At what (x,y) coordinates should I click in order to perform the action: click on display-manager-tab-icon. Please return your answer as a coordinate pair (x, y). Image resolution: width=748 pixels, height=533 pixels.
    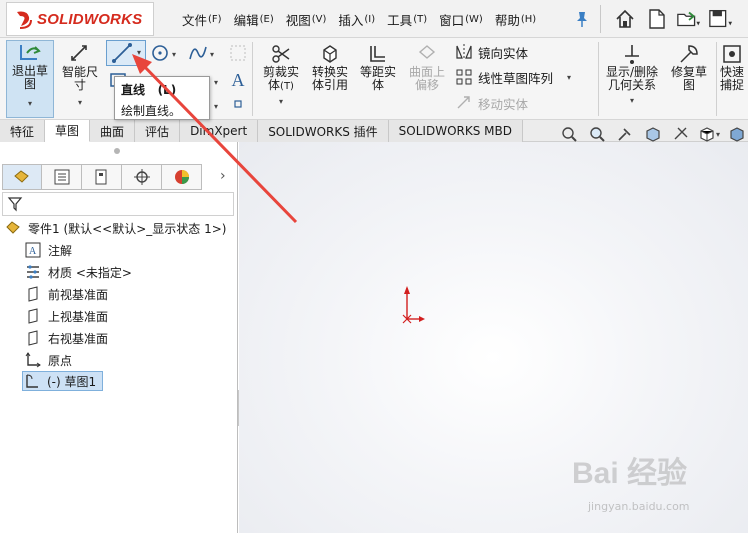
    Looking at the image, I should click on (182, 177).